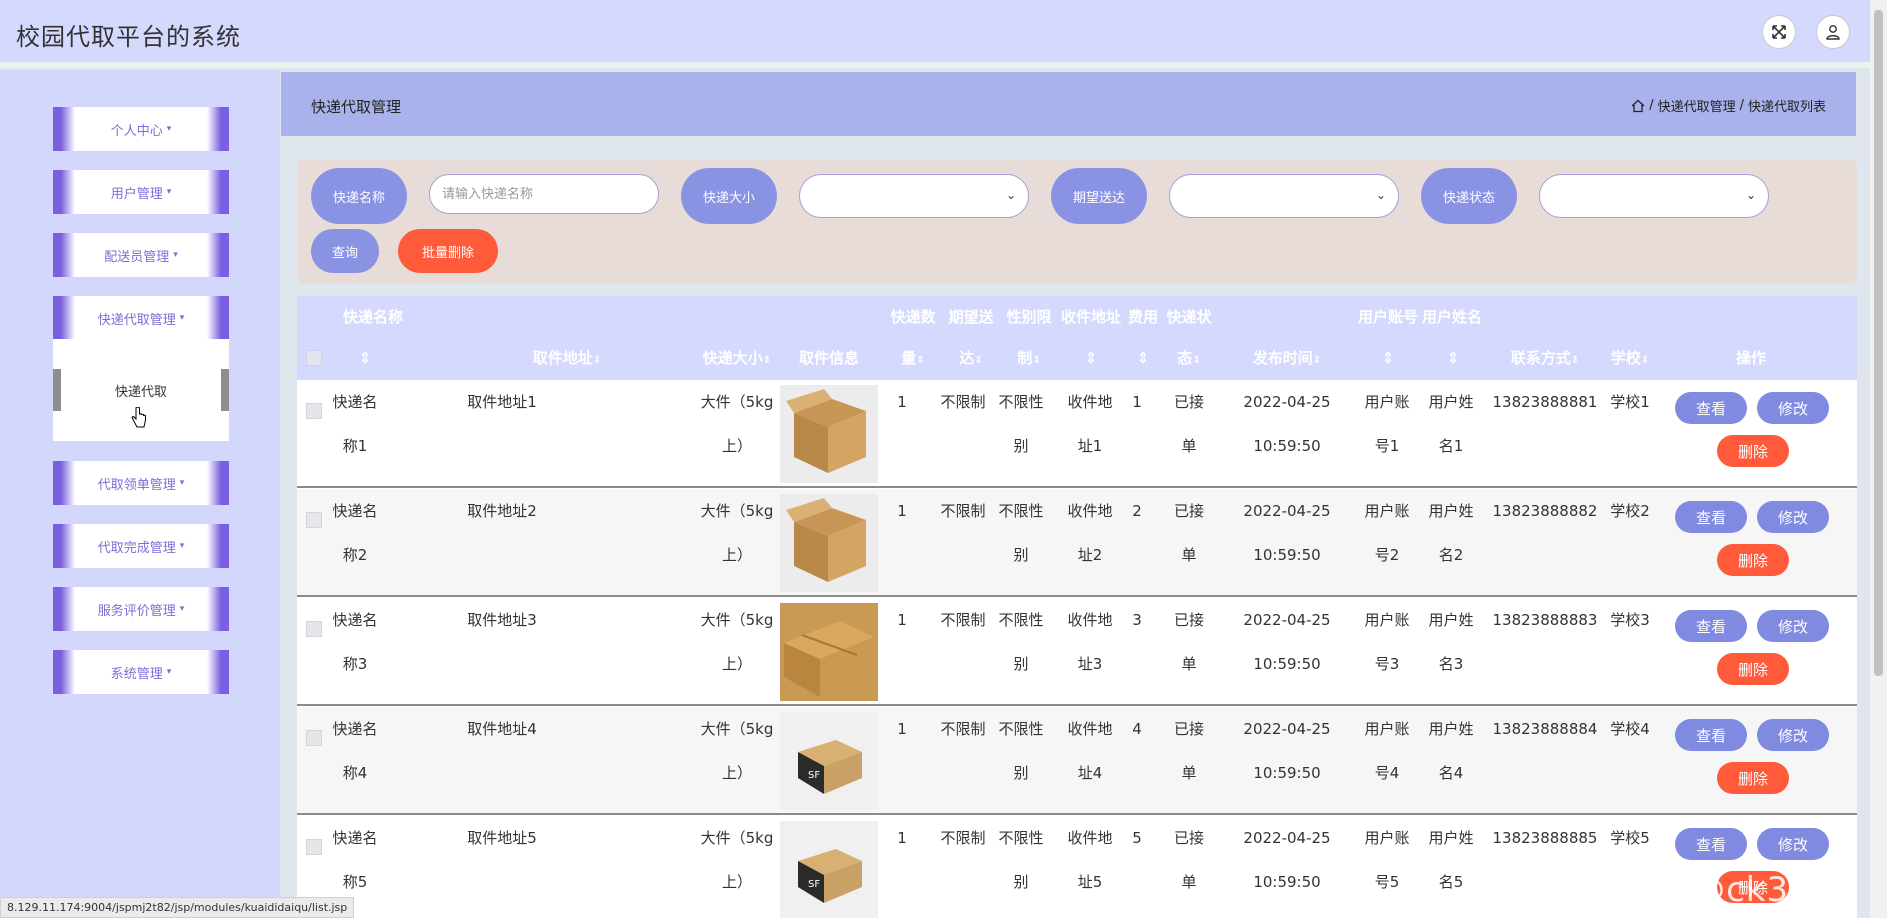 The width and height of the screenshot is (1887, 918). Describe the element at coordinates (1878, 343) in the screenshot. I see `scrollbar-thumb` at that location.